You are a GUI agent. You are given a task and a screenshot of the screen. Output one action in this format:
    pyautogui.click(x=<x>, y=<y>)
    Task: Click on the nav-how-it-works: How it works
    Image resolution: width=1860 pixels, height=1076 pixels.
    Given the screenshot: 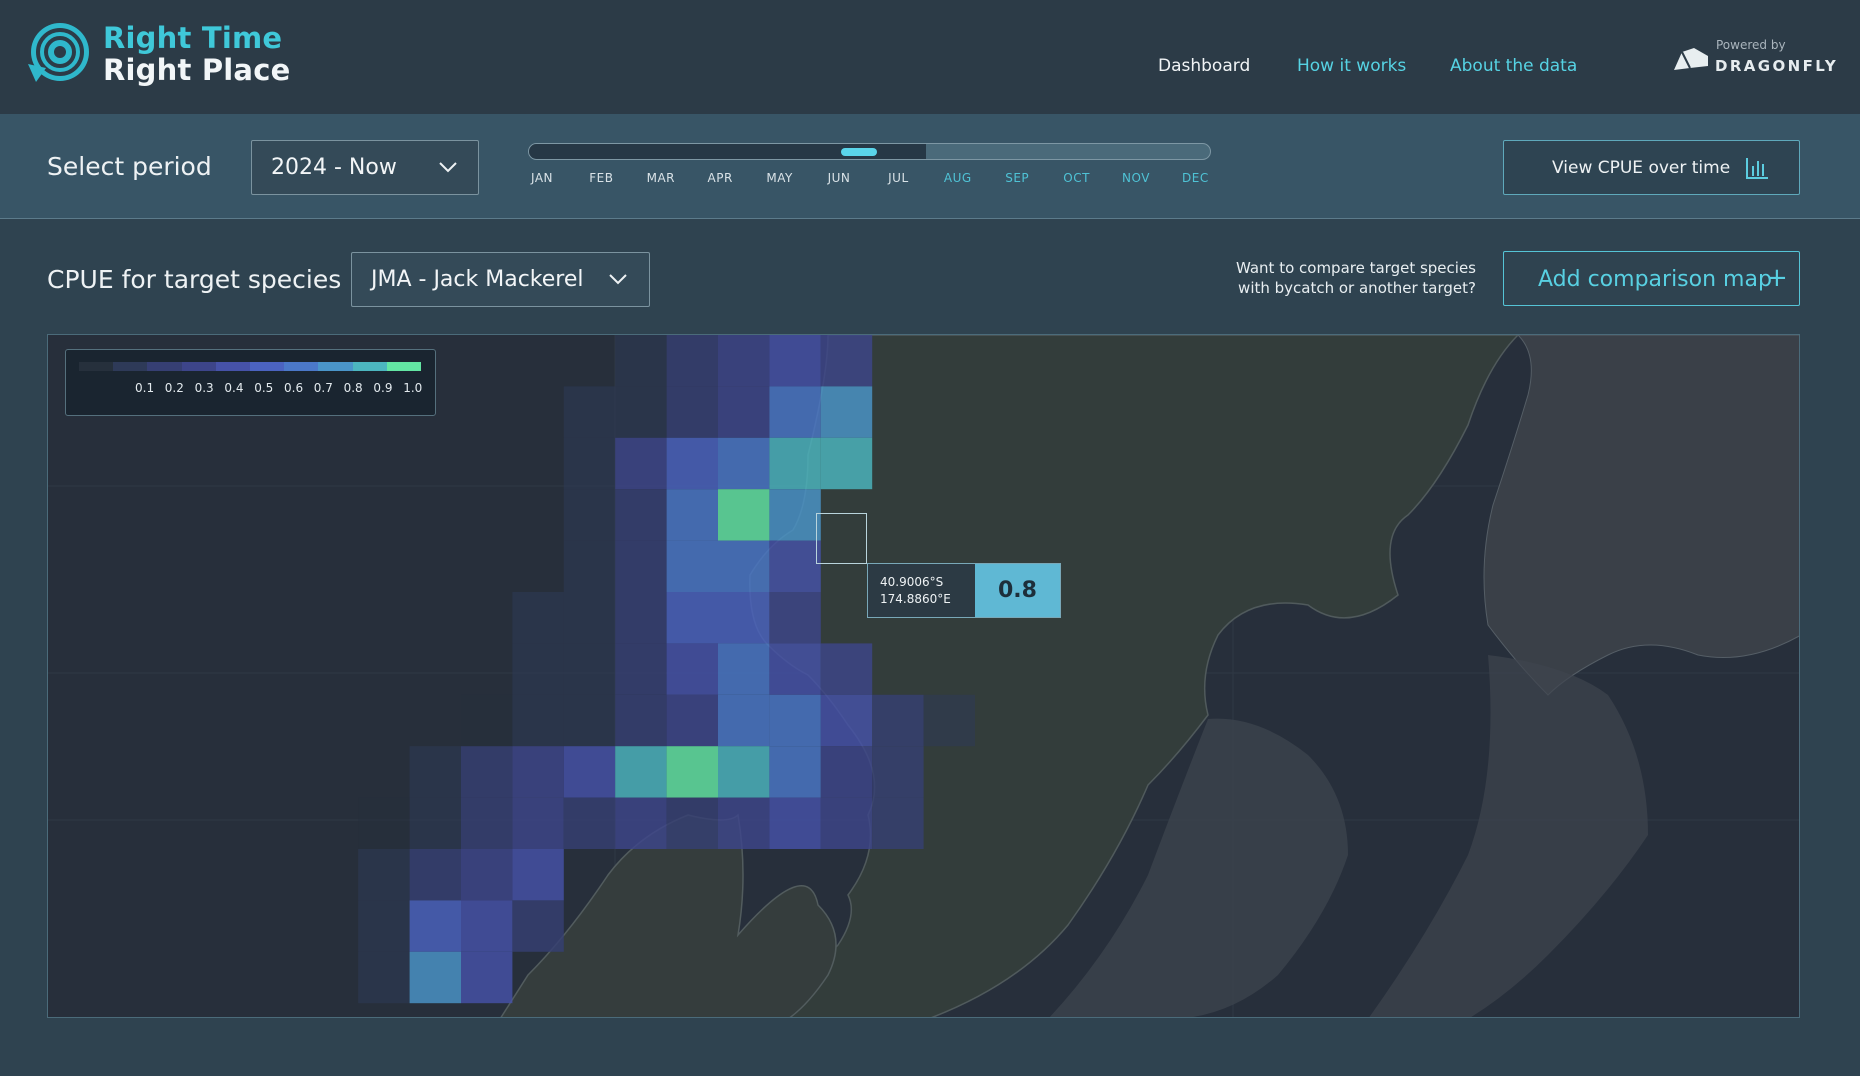 What is the action you would take?
    pyautogui.click(x=1351, y=66)
    